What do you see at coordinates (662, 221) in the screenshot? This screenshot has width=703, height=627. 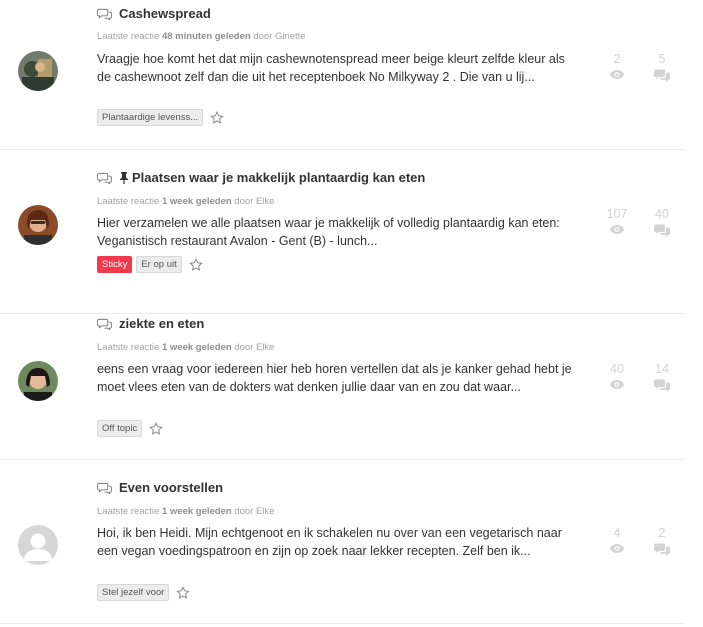 I see `replies-stat: 40` at bounding box center [662, 221].